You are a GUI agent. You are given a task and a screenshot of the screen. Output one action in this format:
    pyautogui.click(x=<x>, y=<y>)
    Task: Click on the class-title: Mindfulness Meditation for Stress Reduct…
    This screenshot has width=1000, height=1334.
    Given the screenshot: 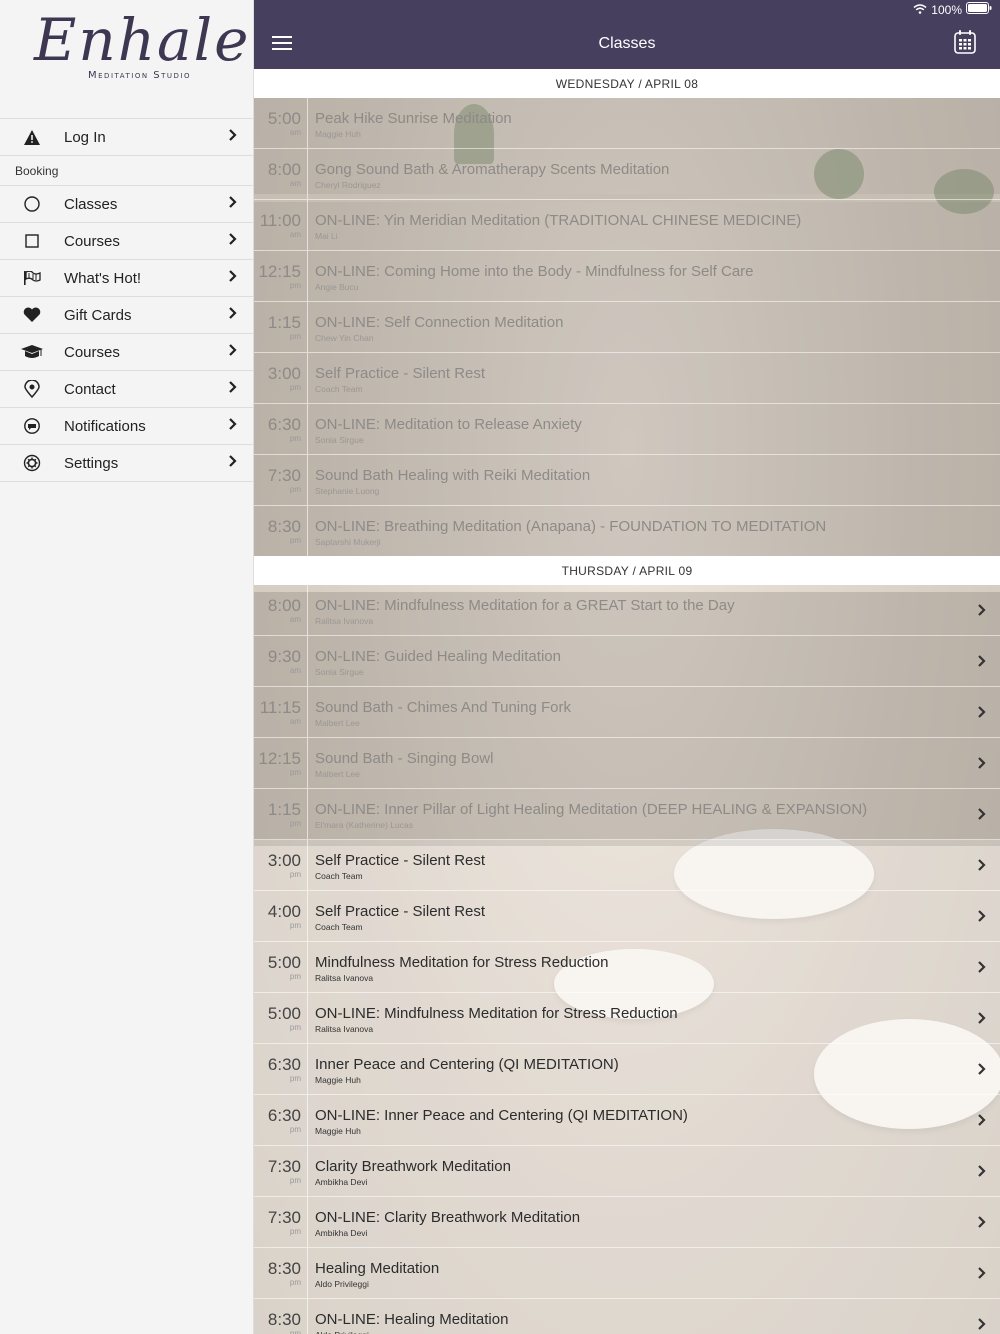 What is the action you would take?
    pyautogui.click(x=462, y=962)
    